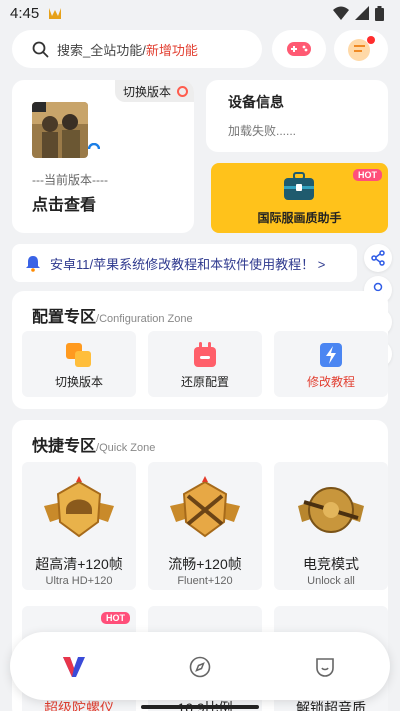  What do you see at coordinates (79, 581) in the screenshot?
I see `quick-item-subtitle: Ultra HD+120` at bounding box center [79, 581].